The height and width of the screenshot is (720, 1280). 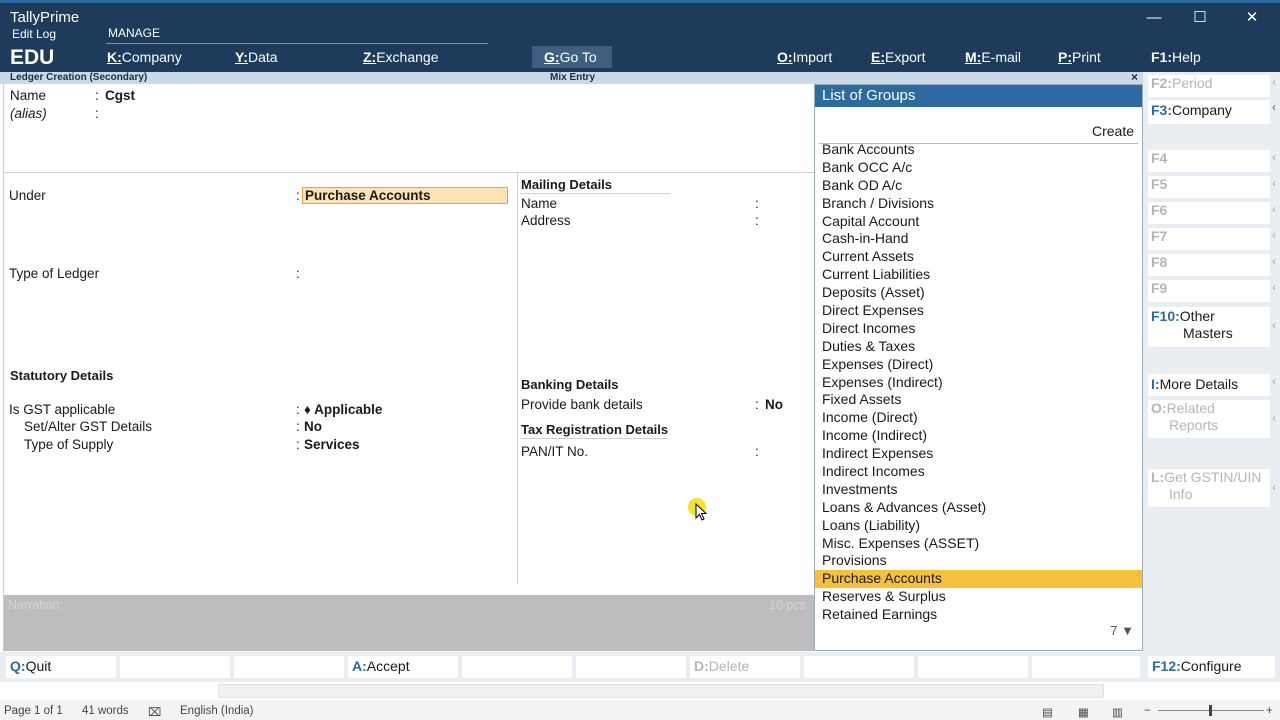 I want to click on narration-label: Narration:, so click(x=35, y=605).